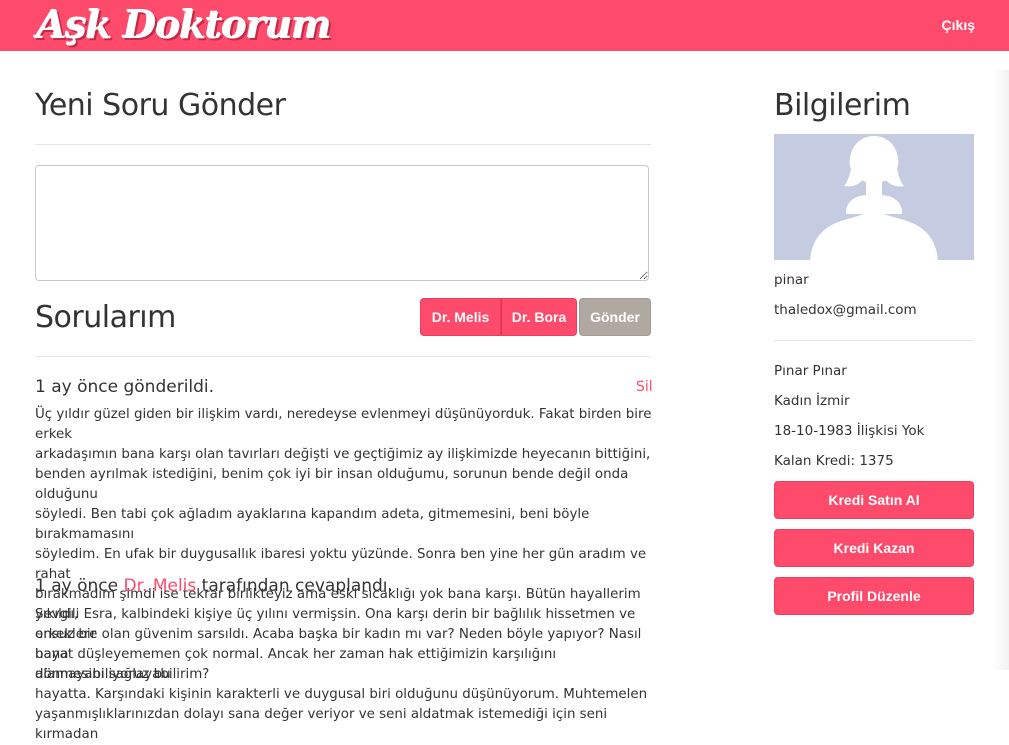  What do you see at coordinates (160, 586) in the screenshot?
I see `answer-doctor-link: Dr. Melis` at bounding box center [160, 586].